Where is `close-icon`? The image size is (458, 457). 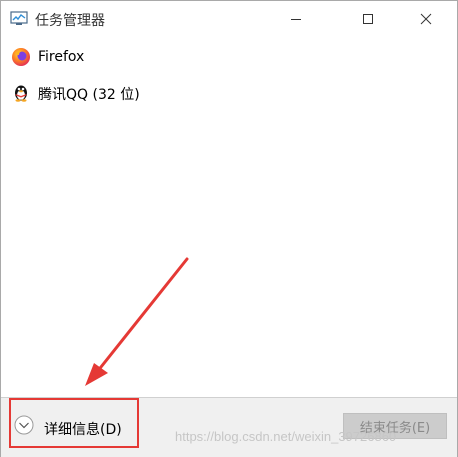 close-icon is located at coordinates (426, 19).